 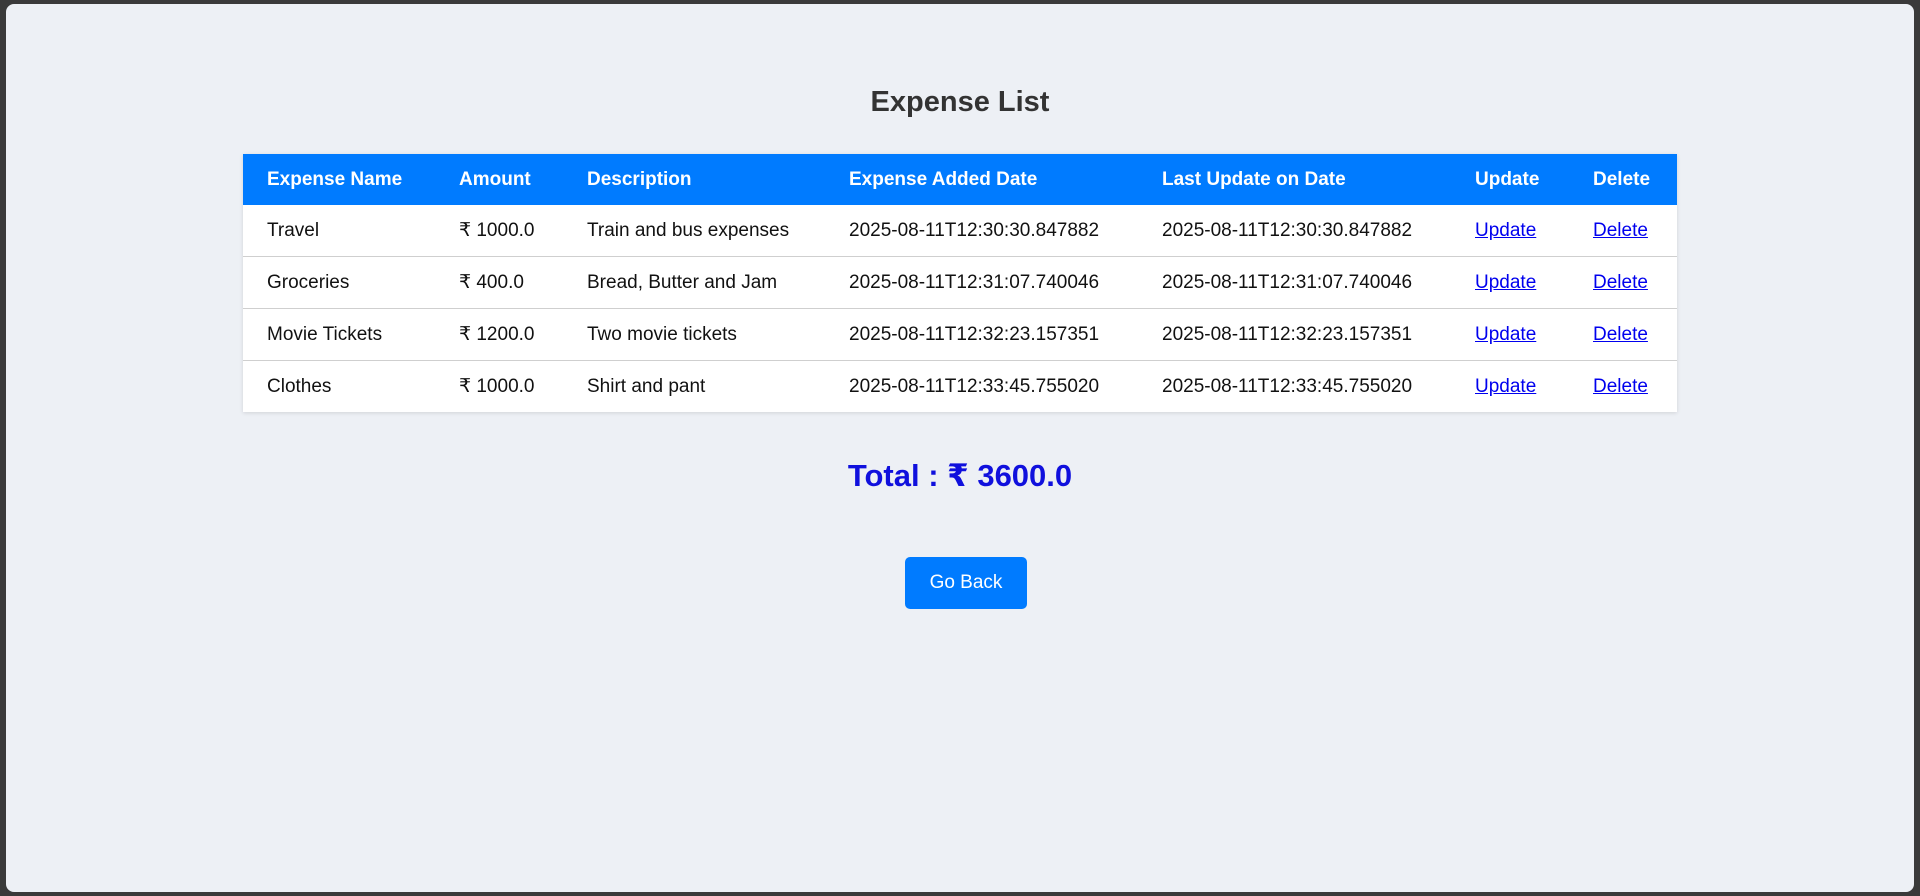 I want to click on cell-expense-name: Movie Tickets, so click(x=339, y=334).